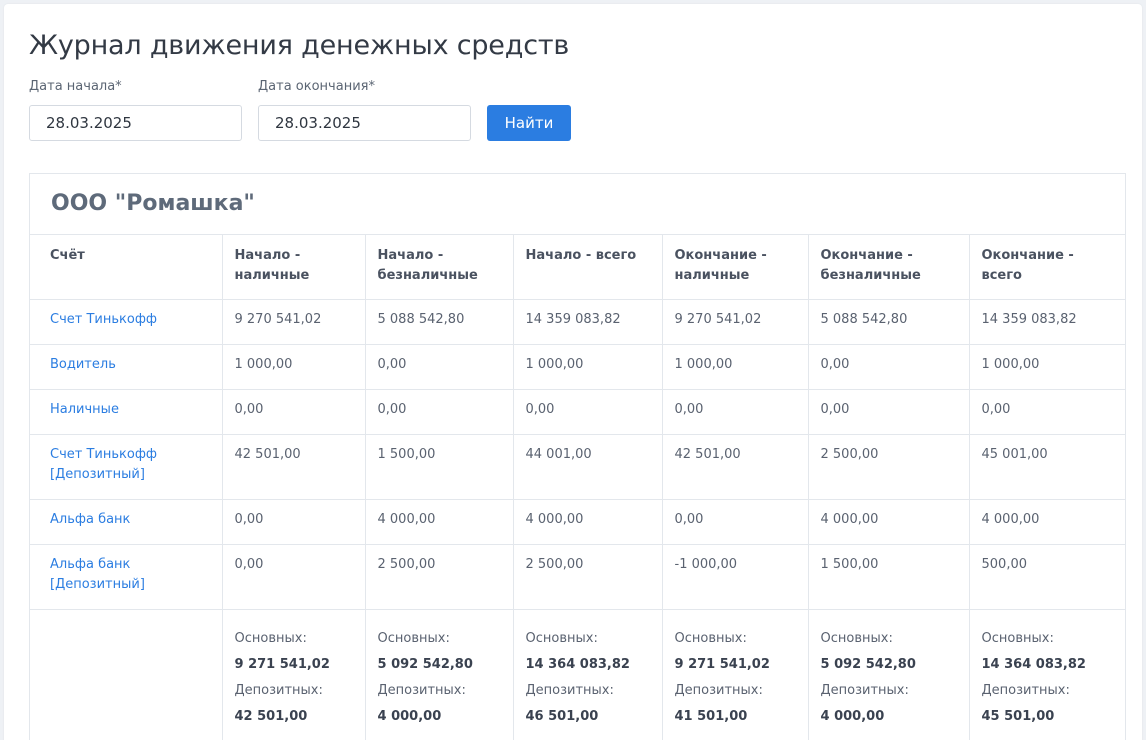  I want to click on summary-deposit-value: 41 501,00, so click(711, 716).